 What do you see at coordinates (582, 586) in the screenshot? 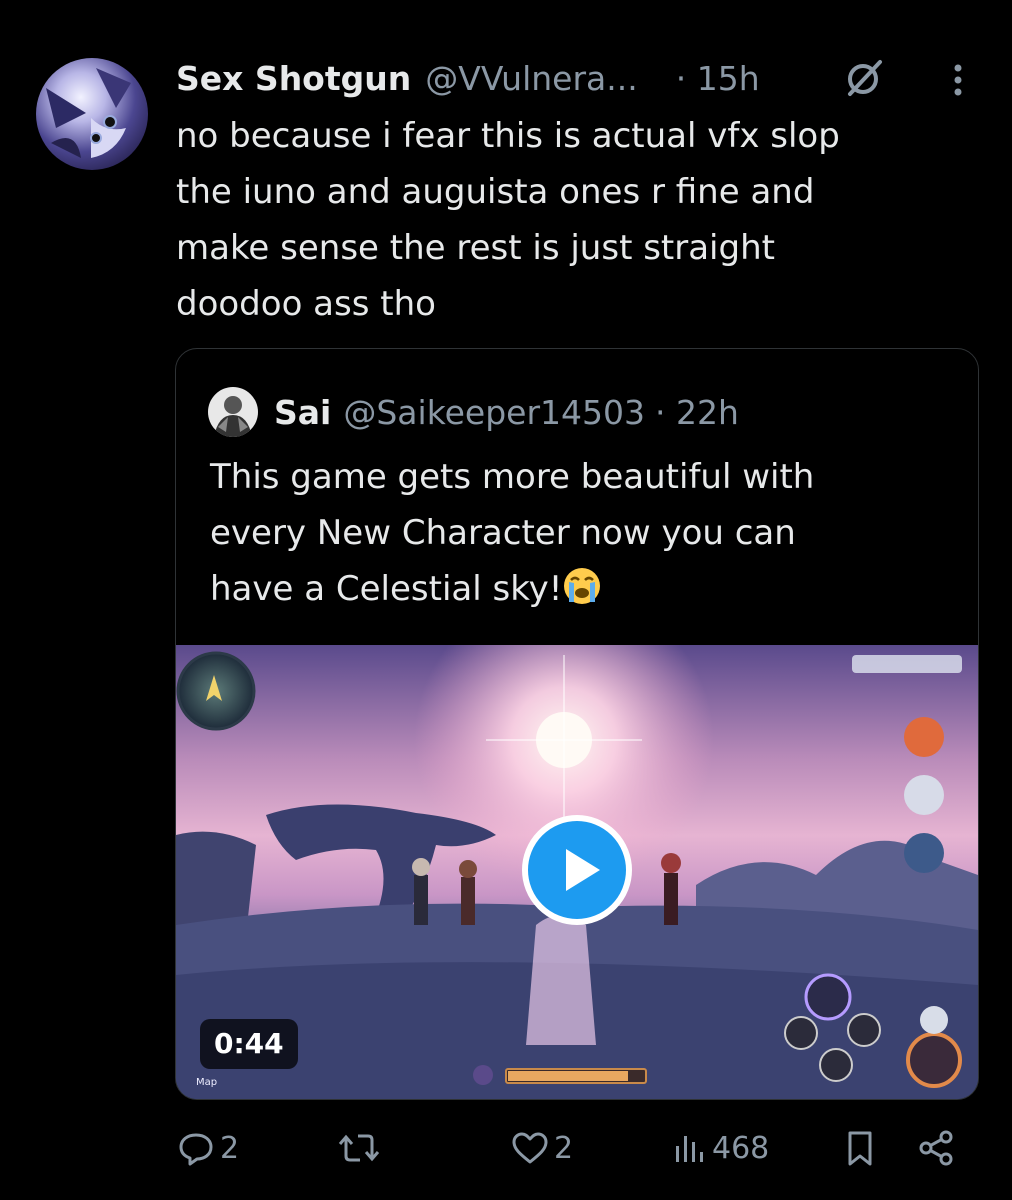
I see `loudly-crying-face-emoji` at bounding box center [582, 586].